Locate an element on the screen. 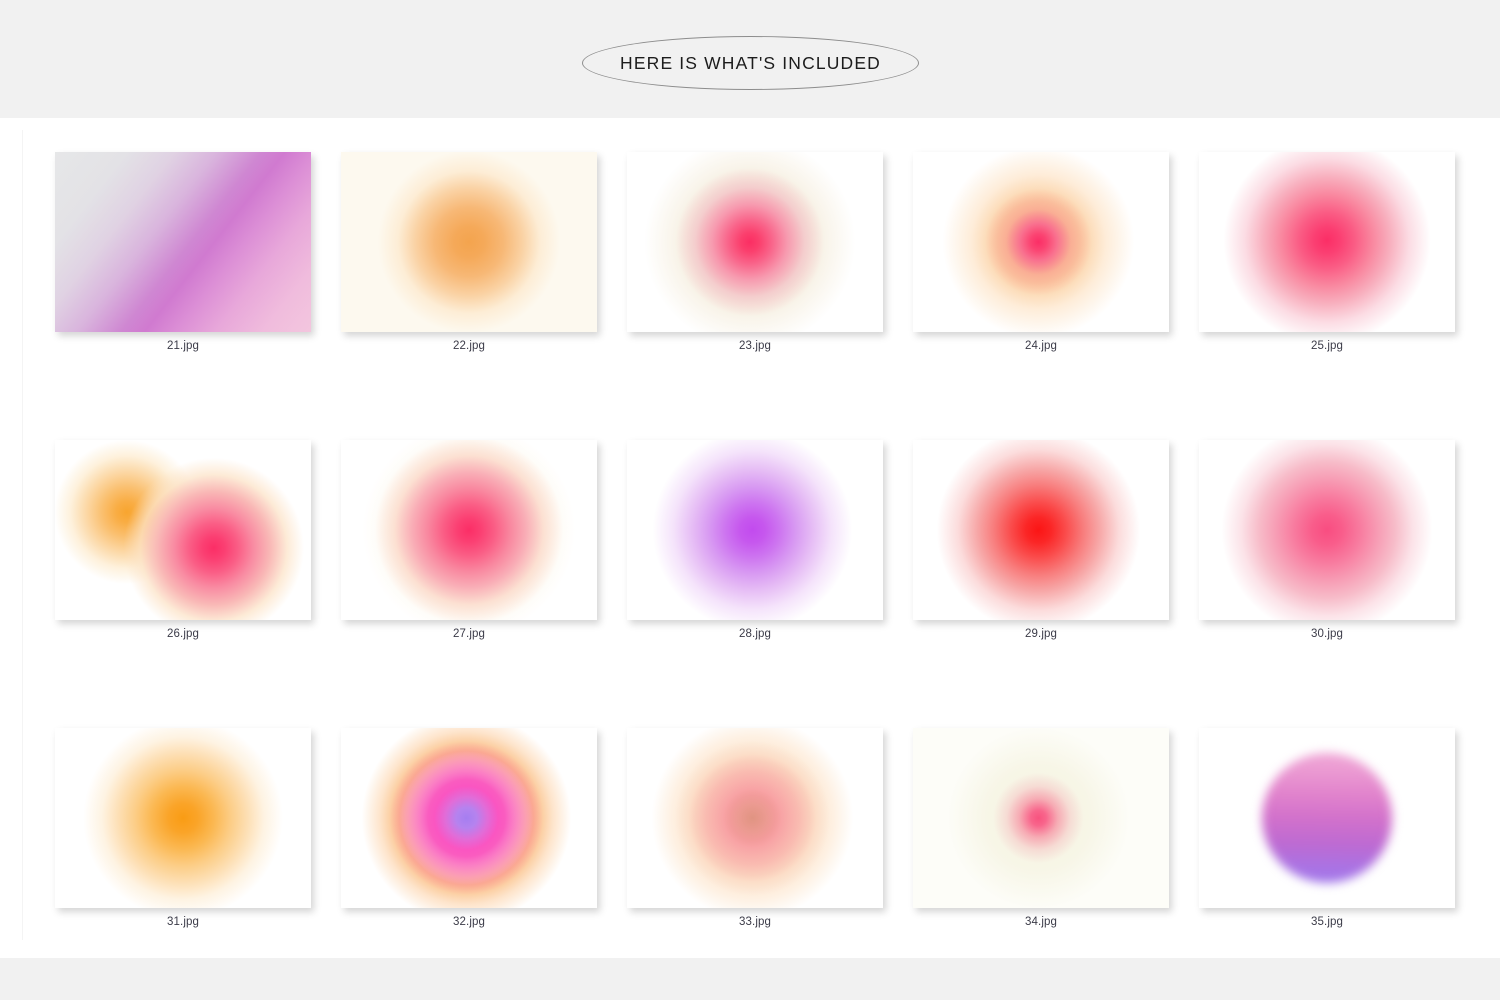 This screenshot has height=1000, width=1500. gallery-item: 22.jpg is located at coordinates (469, 288).